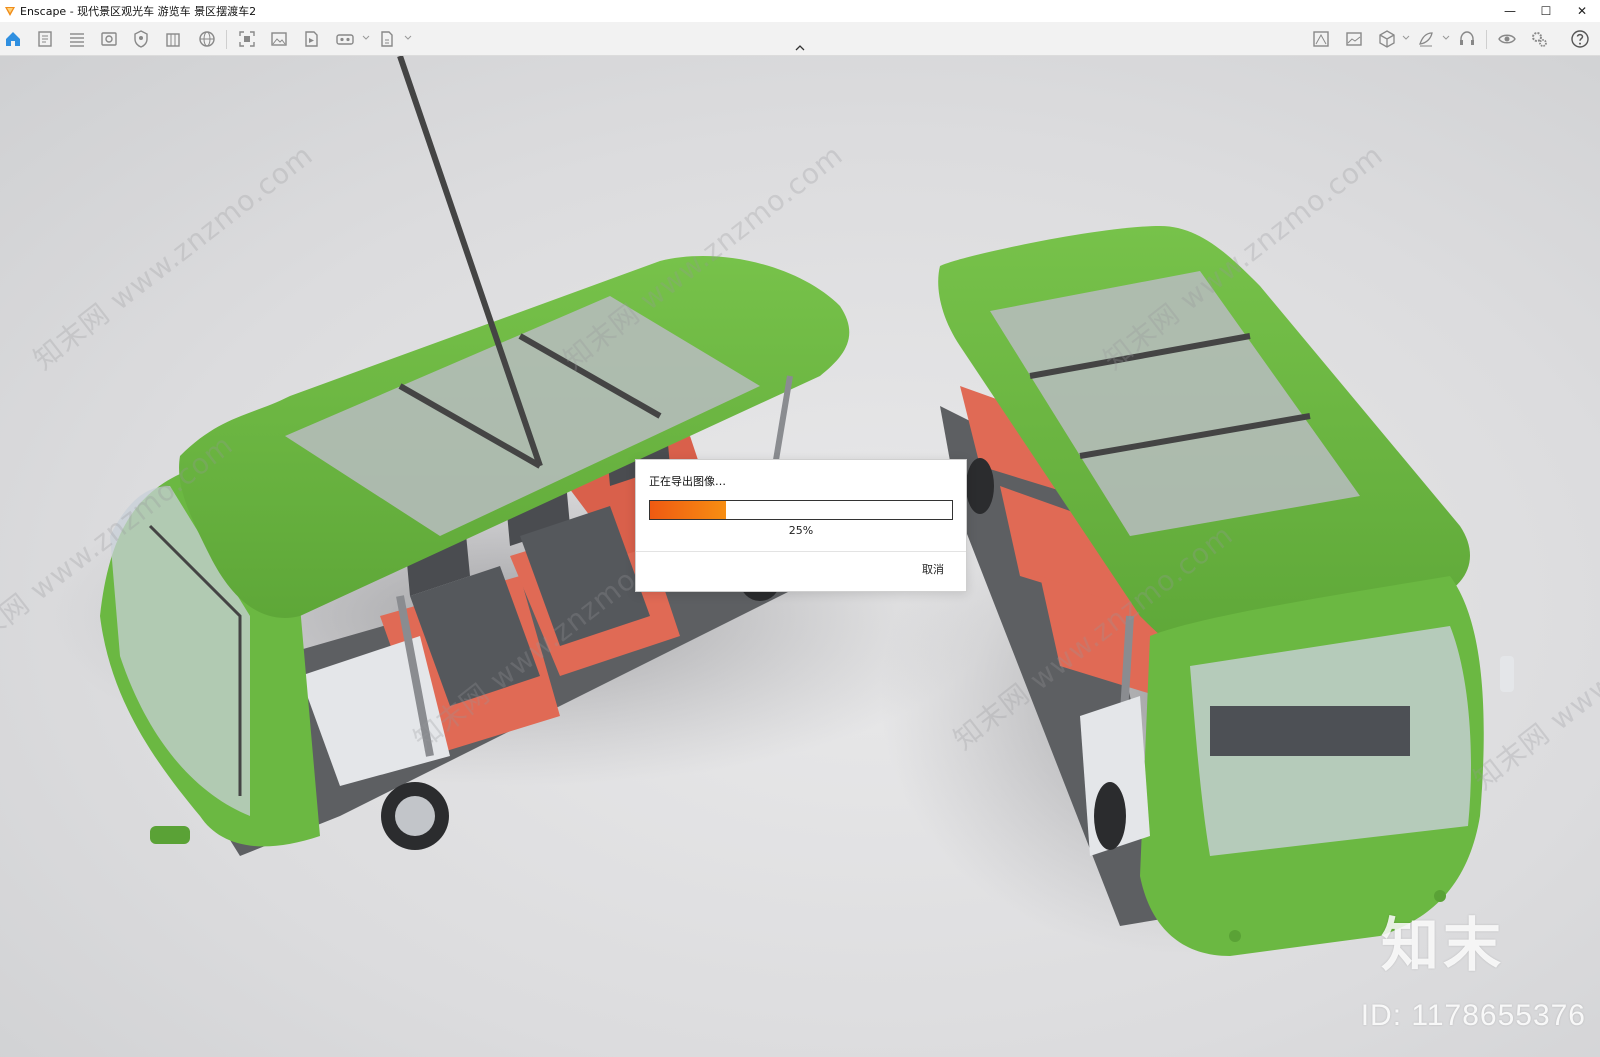  What do you see at coordinates (1546, 11) in the screenshot?
I see `maximize-button: ☐` at bounding box center [1546, 11].